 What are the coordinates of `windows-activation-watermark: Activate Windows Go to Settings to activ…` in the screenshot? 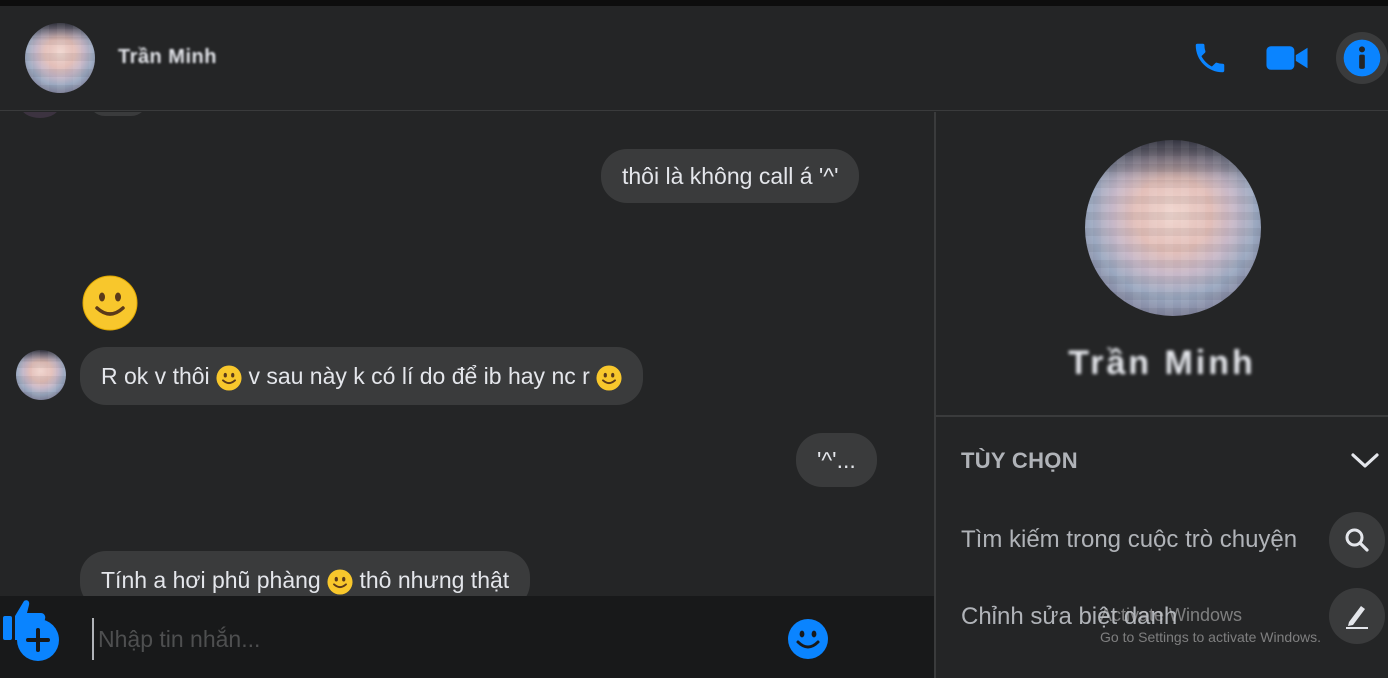 It's located at (1210, 626).